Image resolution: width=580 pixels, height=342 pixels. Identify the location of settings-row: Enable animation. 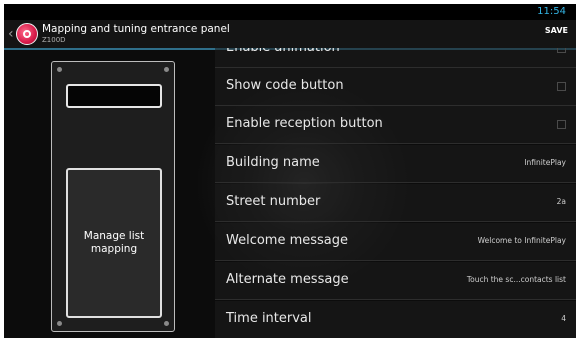
(395, 58).